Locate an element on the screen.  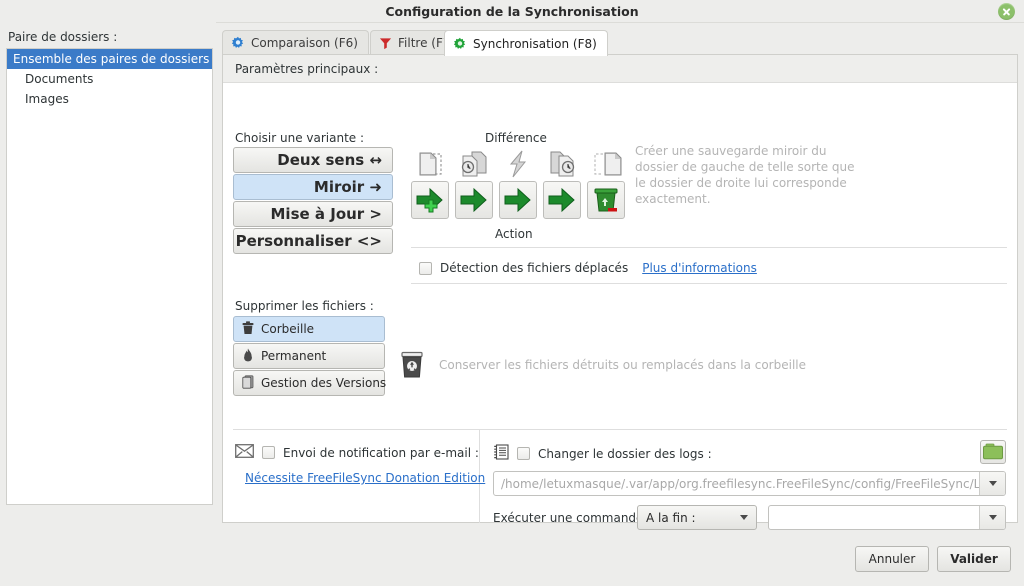
delete-option-permanent-label: Permanent is located at coordinates (294, 356).